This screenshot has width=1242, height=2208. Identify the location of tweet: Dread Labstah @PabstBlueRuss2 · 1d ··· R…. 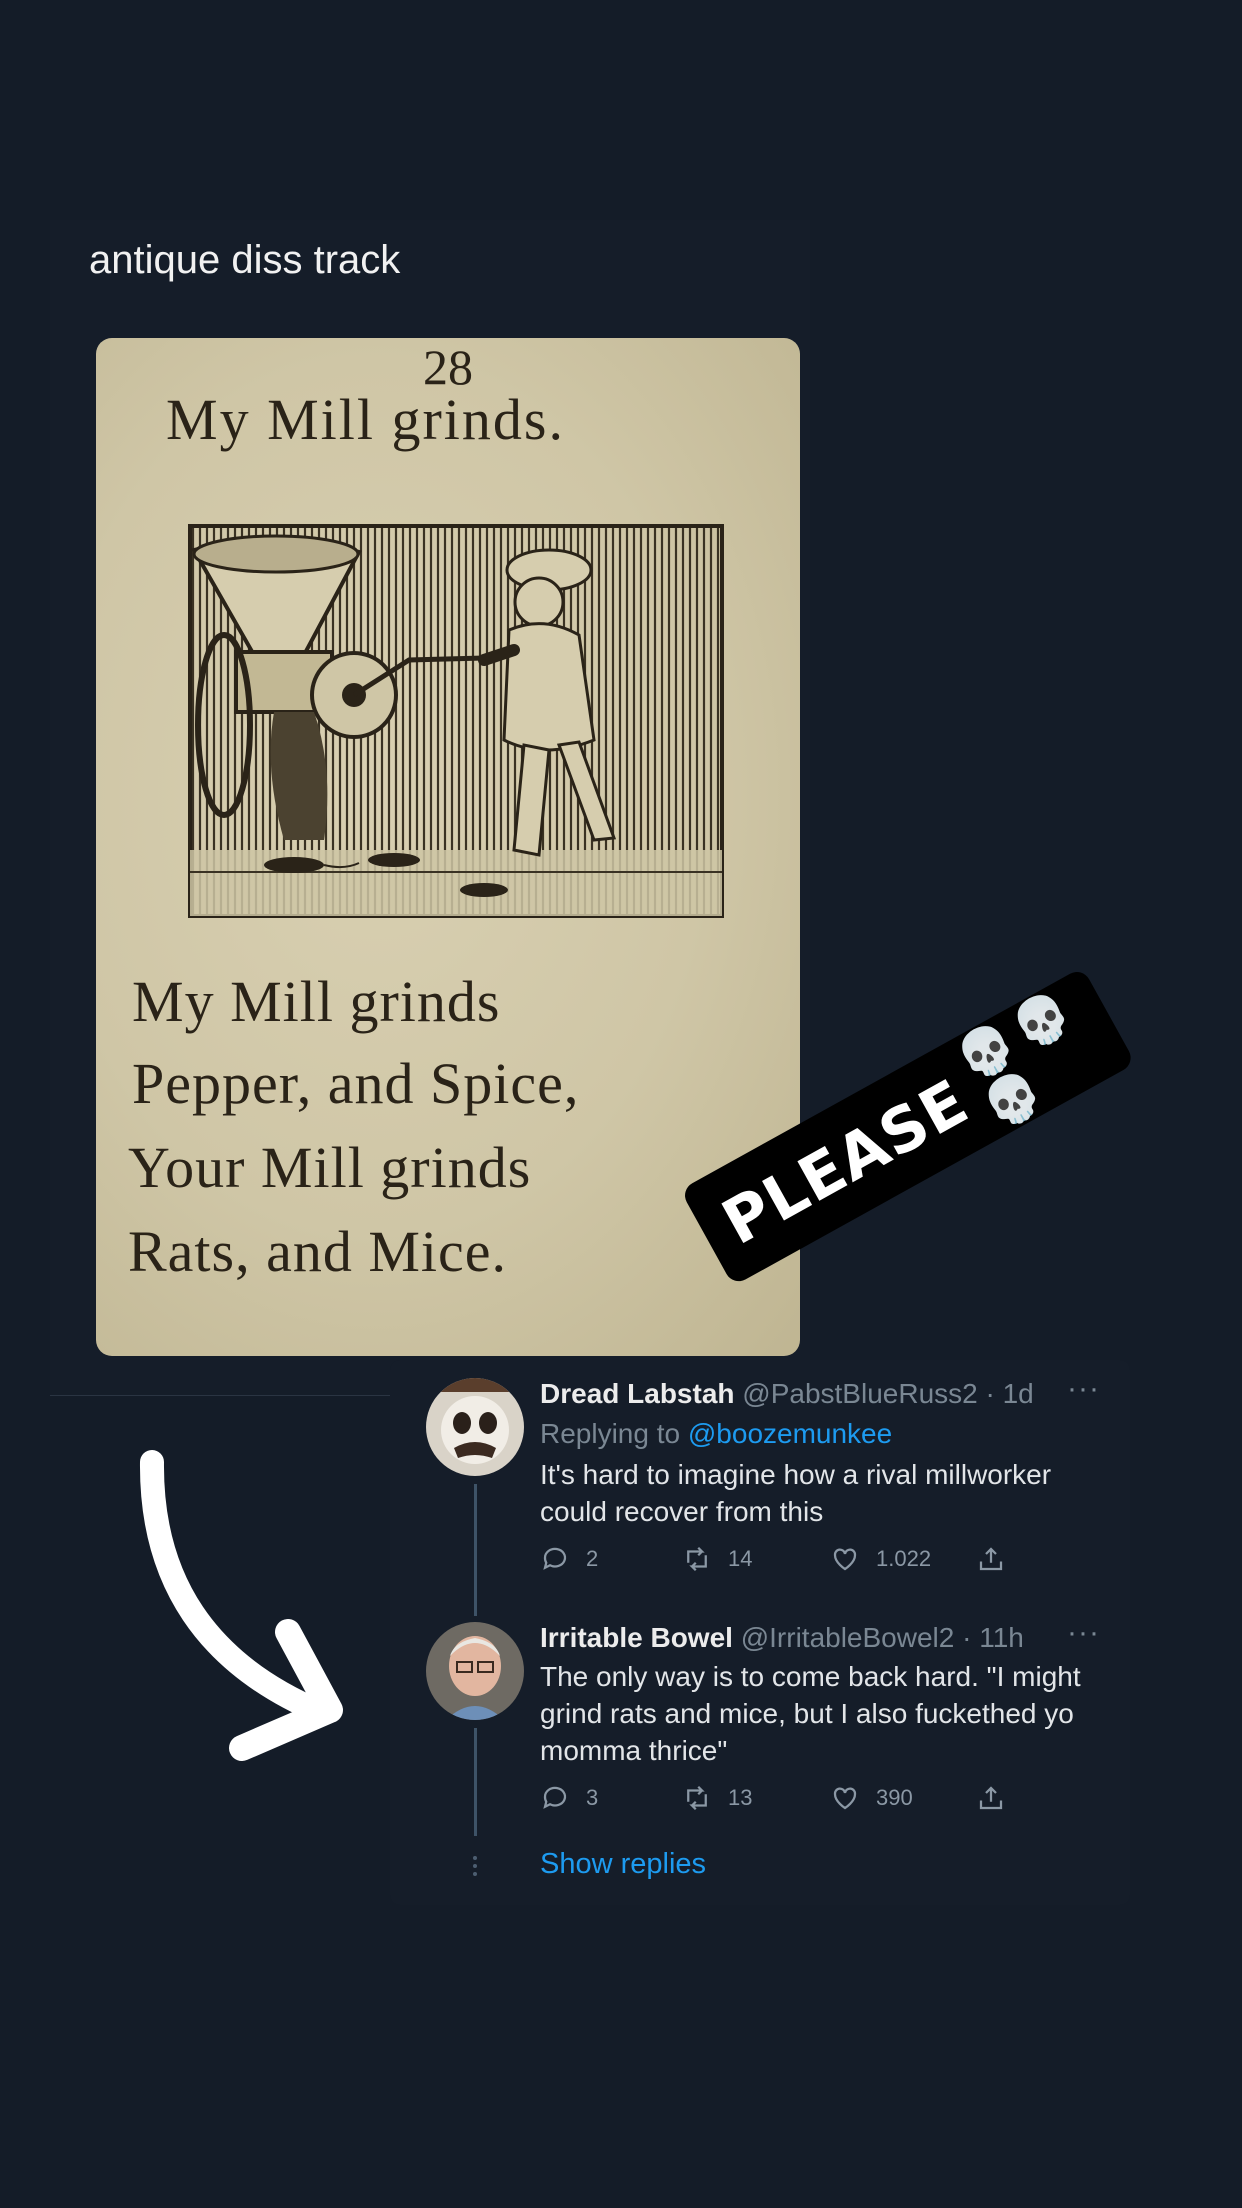
(776, 1495).